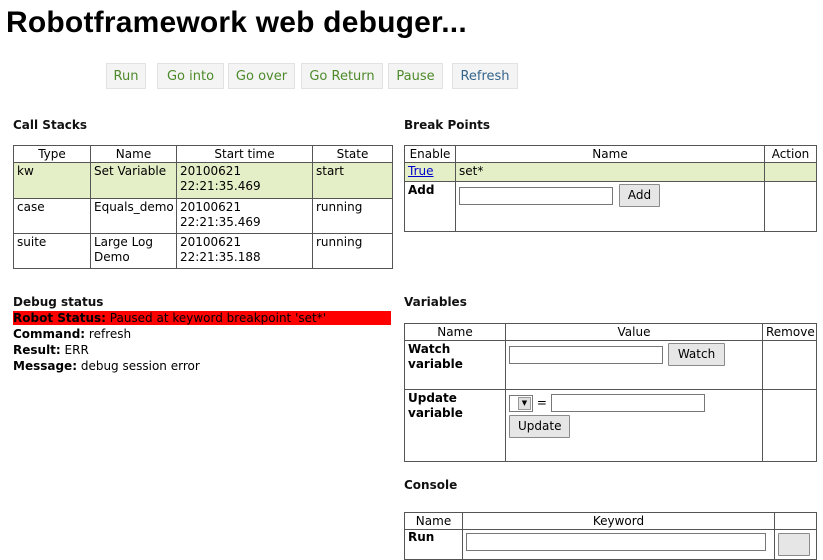 This screenshot has height=560, width=823. Describe the element at coordinates (634, 332) in the screenshot. I see `column-header-value: Value` at that location.